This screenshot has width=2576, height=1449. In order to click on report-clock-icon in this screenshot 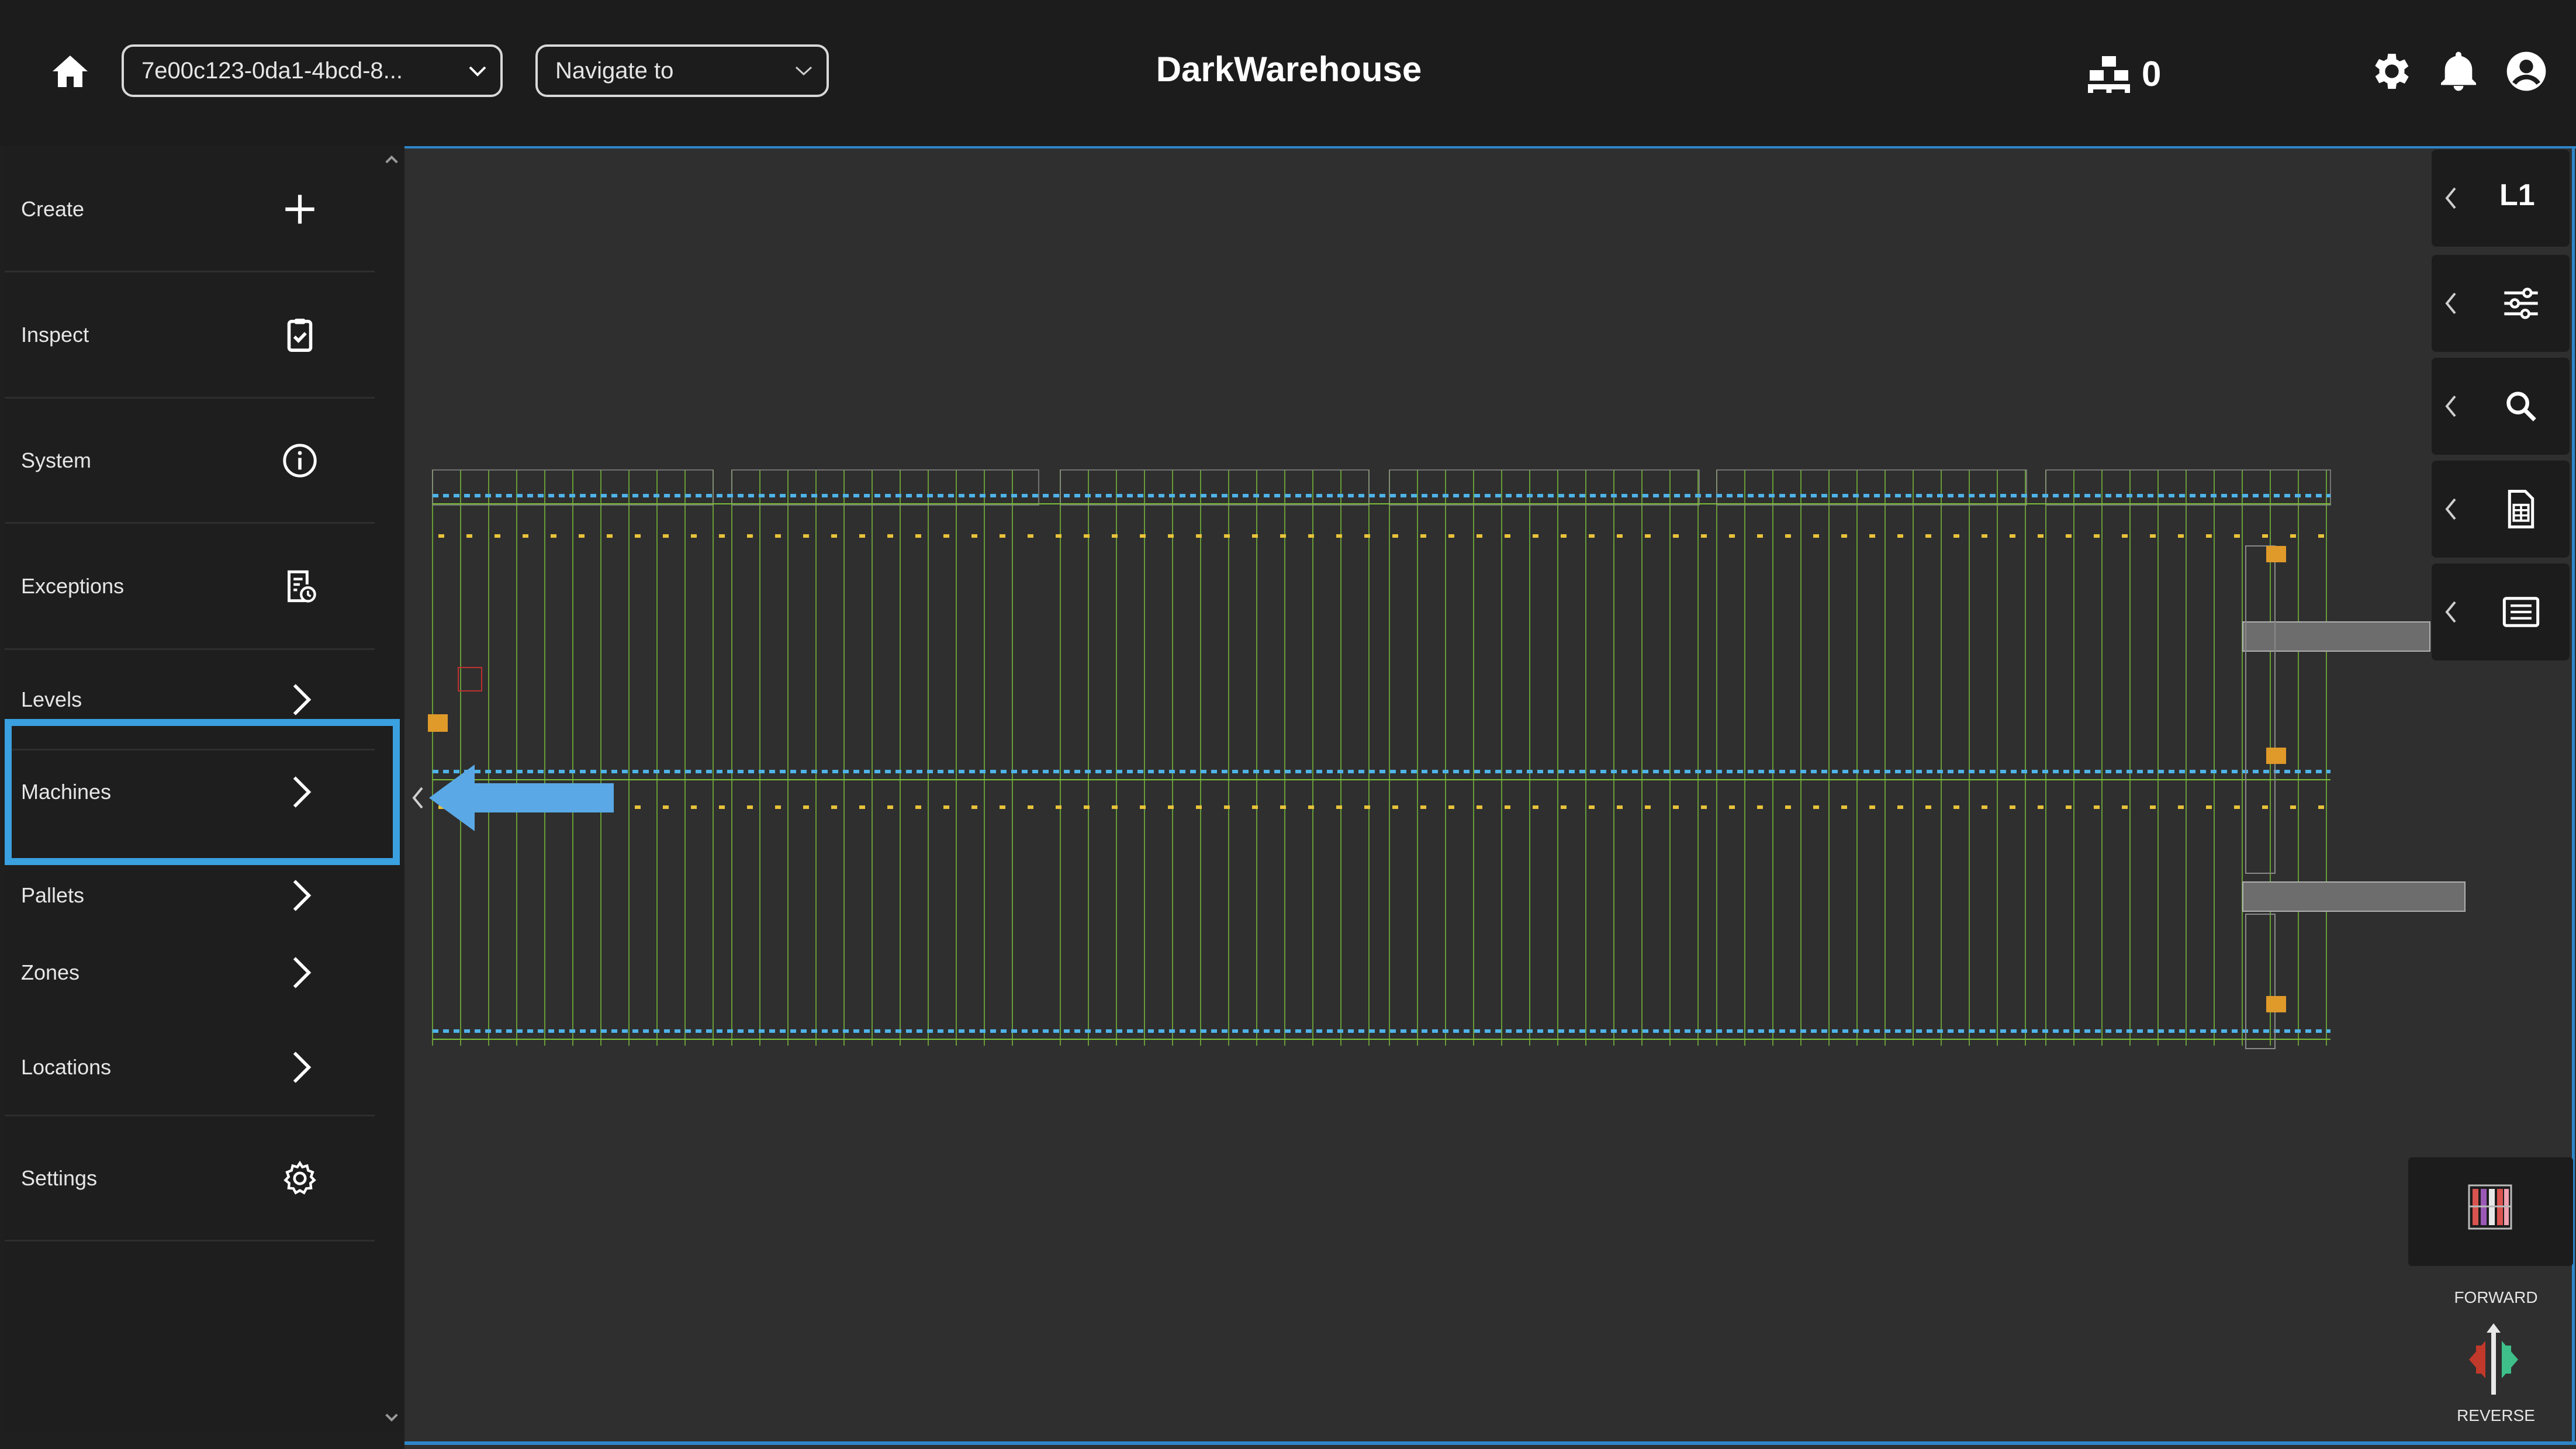, I will do `click(302, 586)`.